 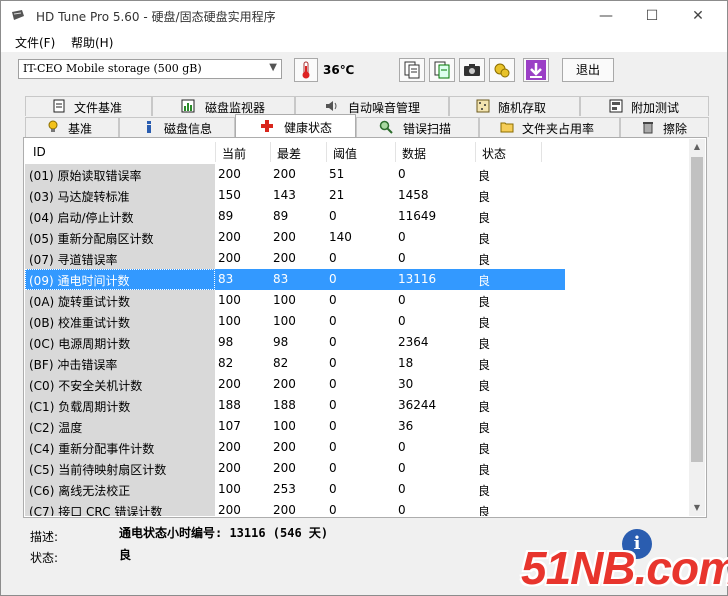 I want to click on table-row: (03) 马达旋转标准 150 143 21 1458 良, so click(x=295, y=195).